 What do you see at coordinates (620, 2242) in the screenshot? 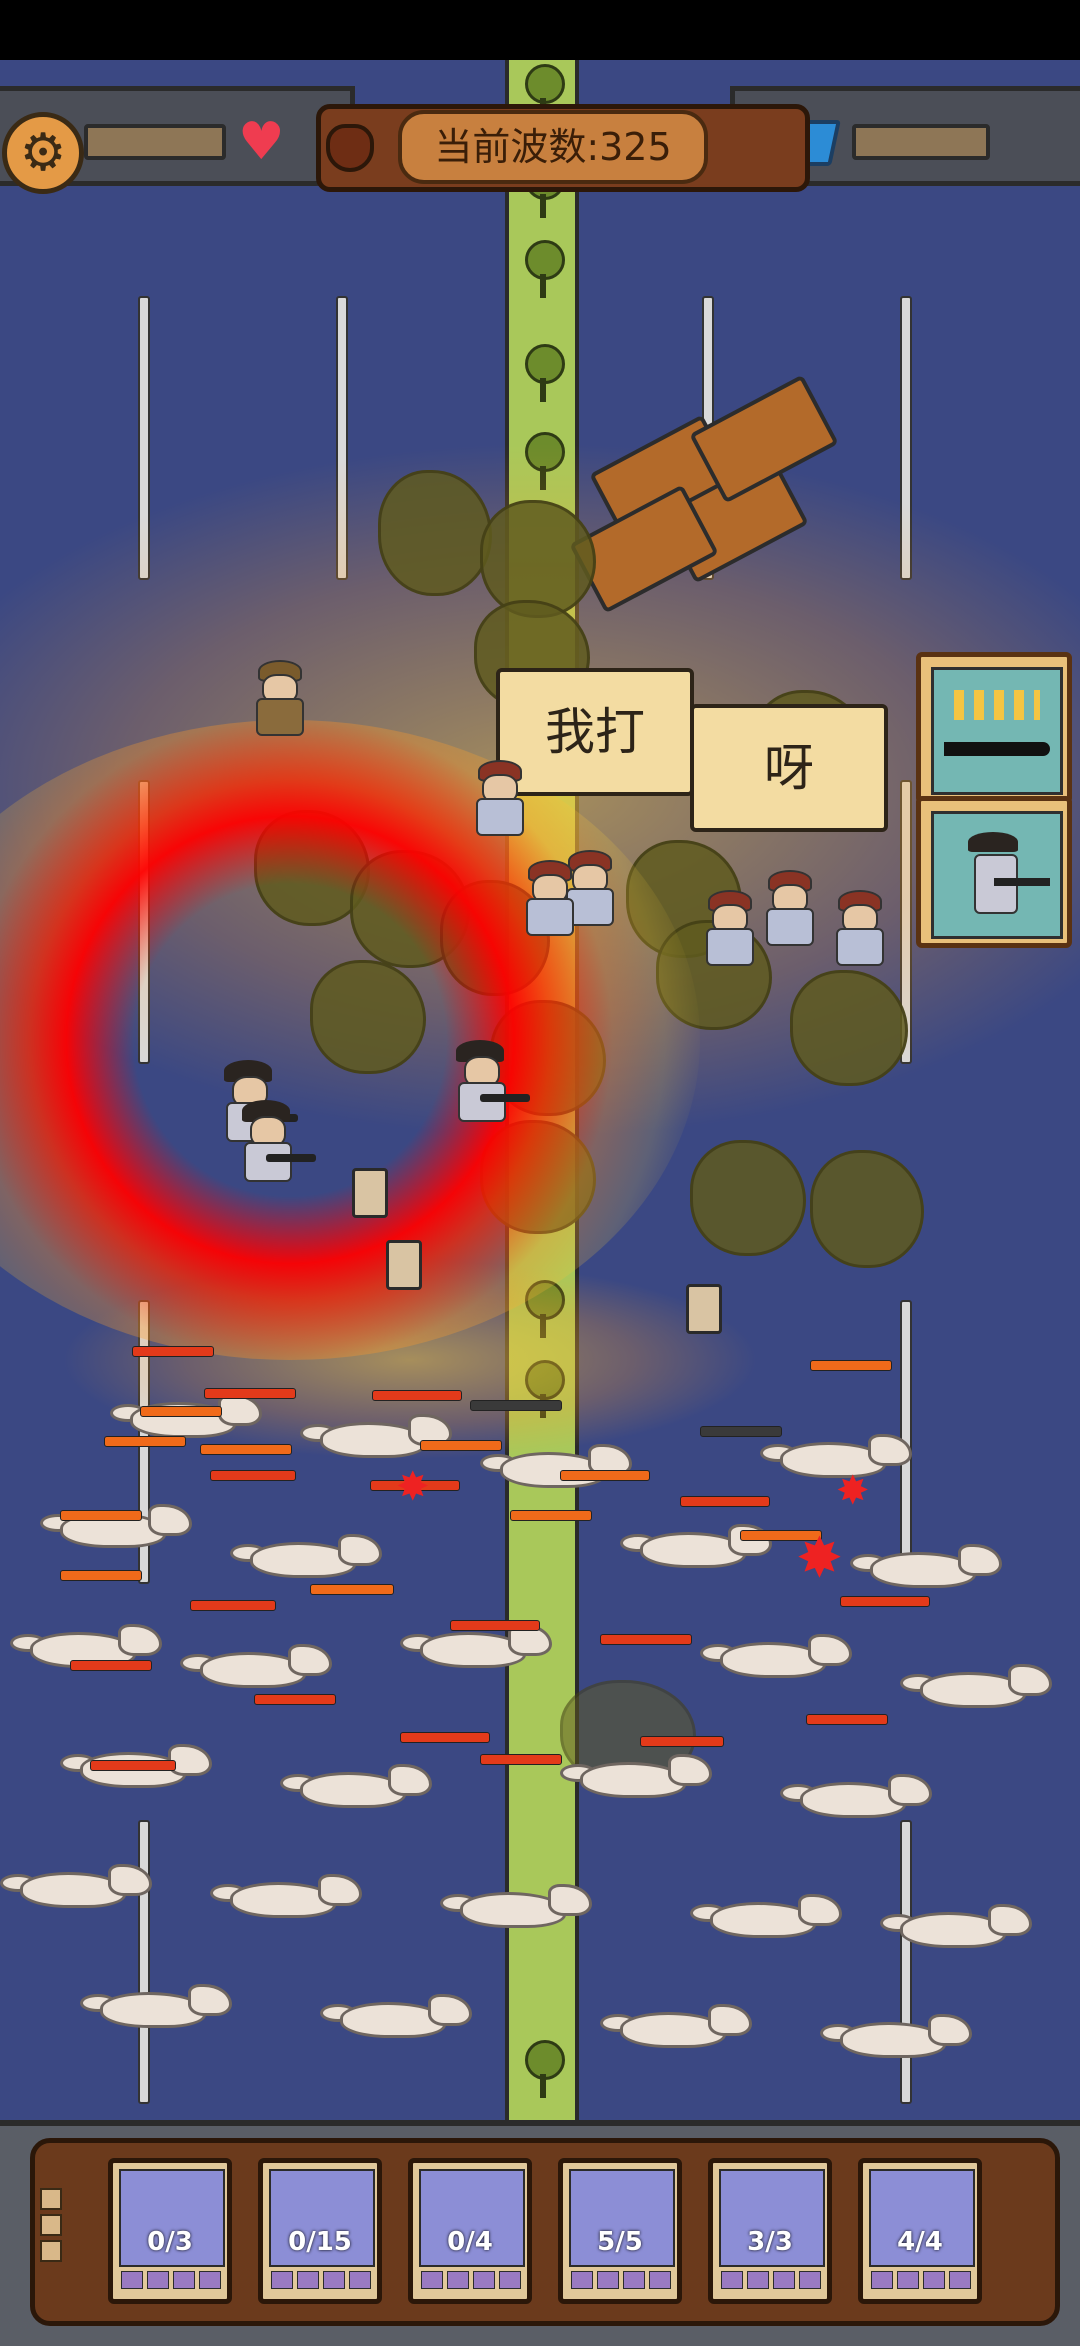
I see `unit-count: 5/5` at bounding box center [620, 2242].